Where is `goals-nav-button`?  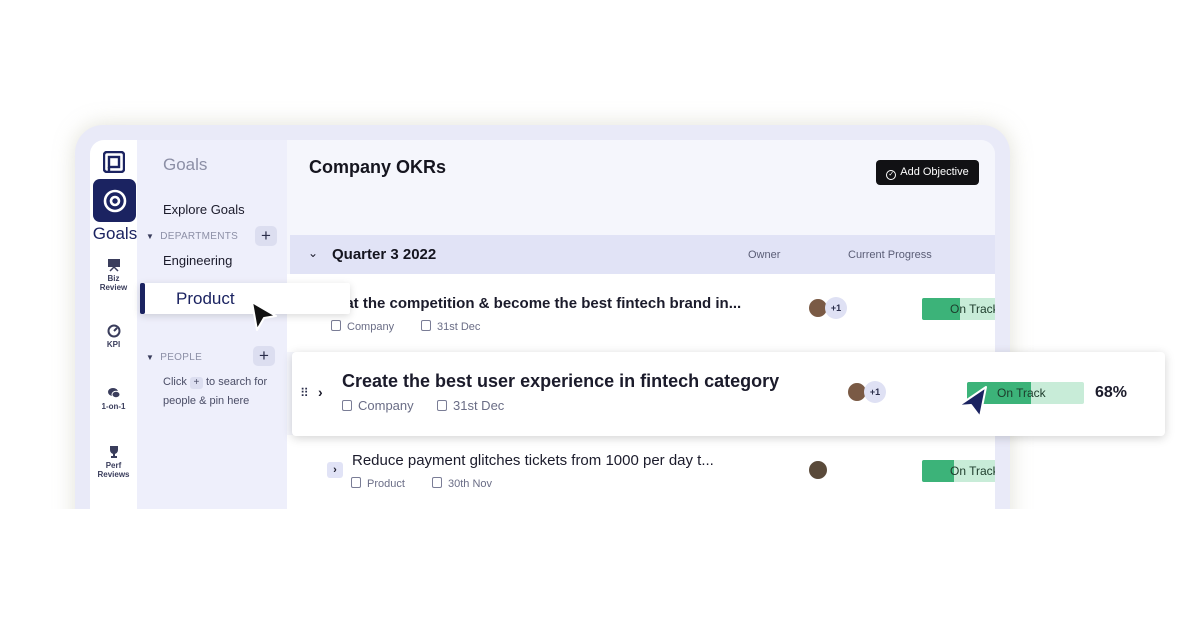 goals-nav-button is located at coordinates (114, 200).